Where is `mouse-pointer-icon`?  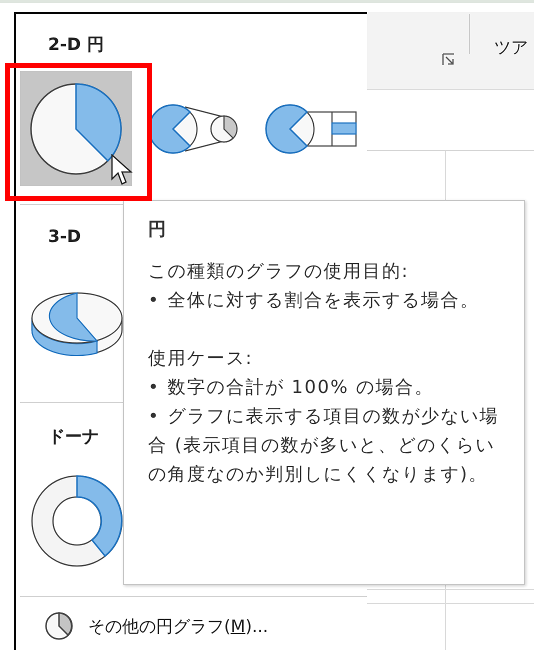
mouse-pointer-icon is located at coordinates (122, 170).